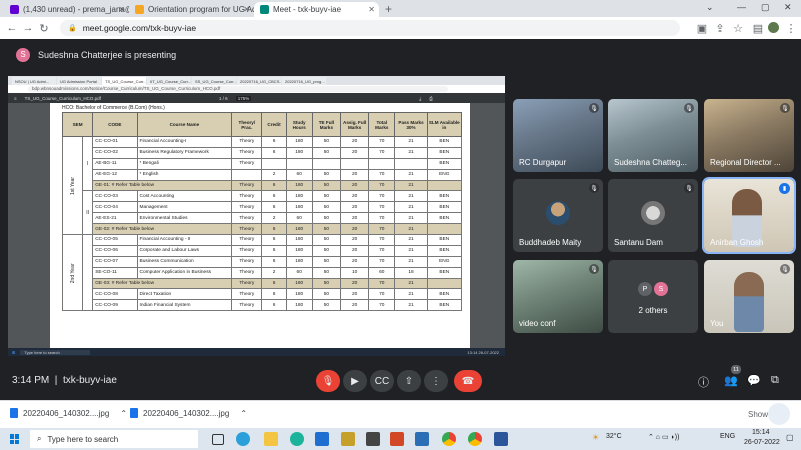  Describe the element at coordinates (738, 28) in the screenshot. I see `star-icon: ☆` at that location.